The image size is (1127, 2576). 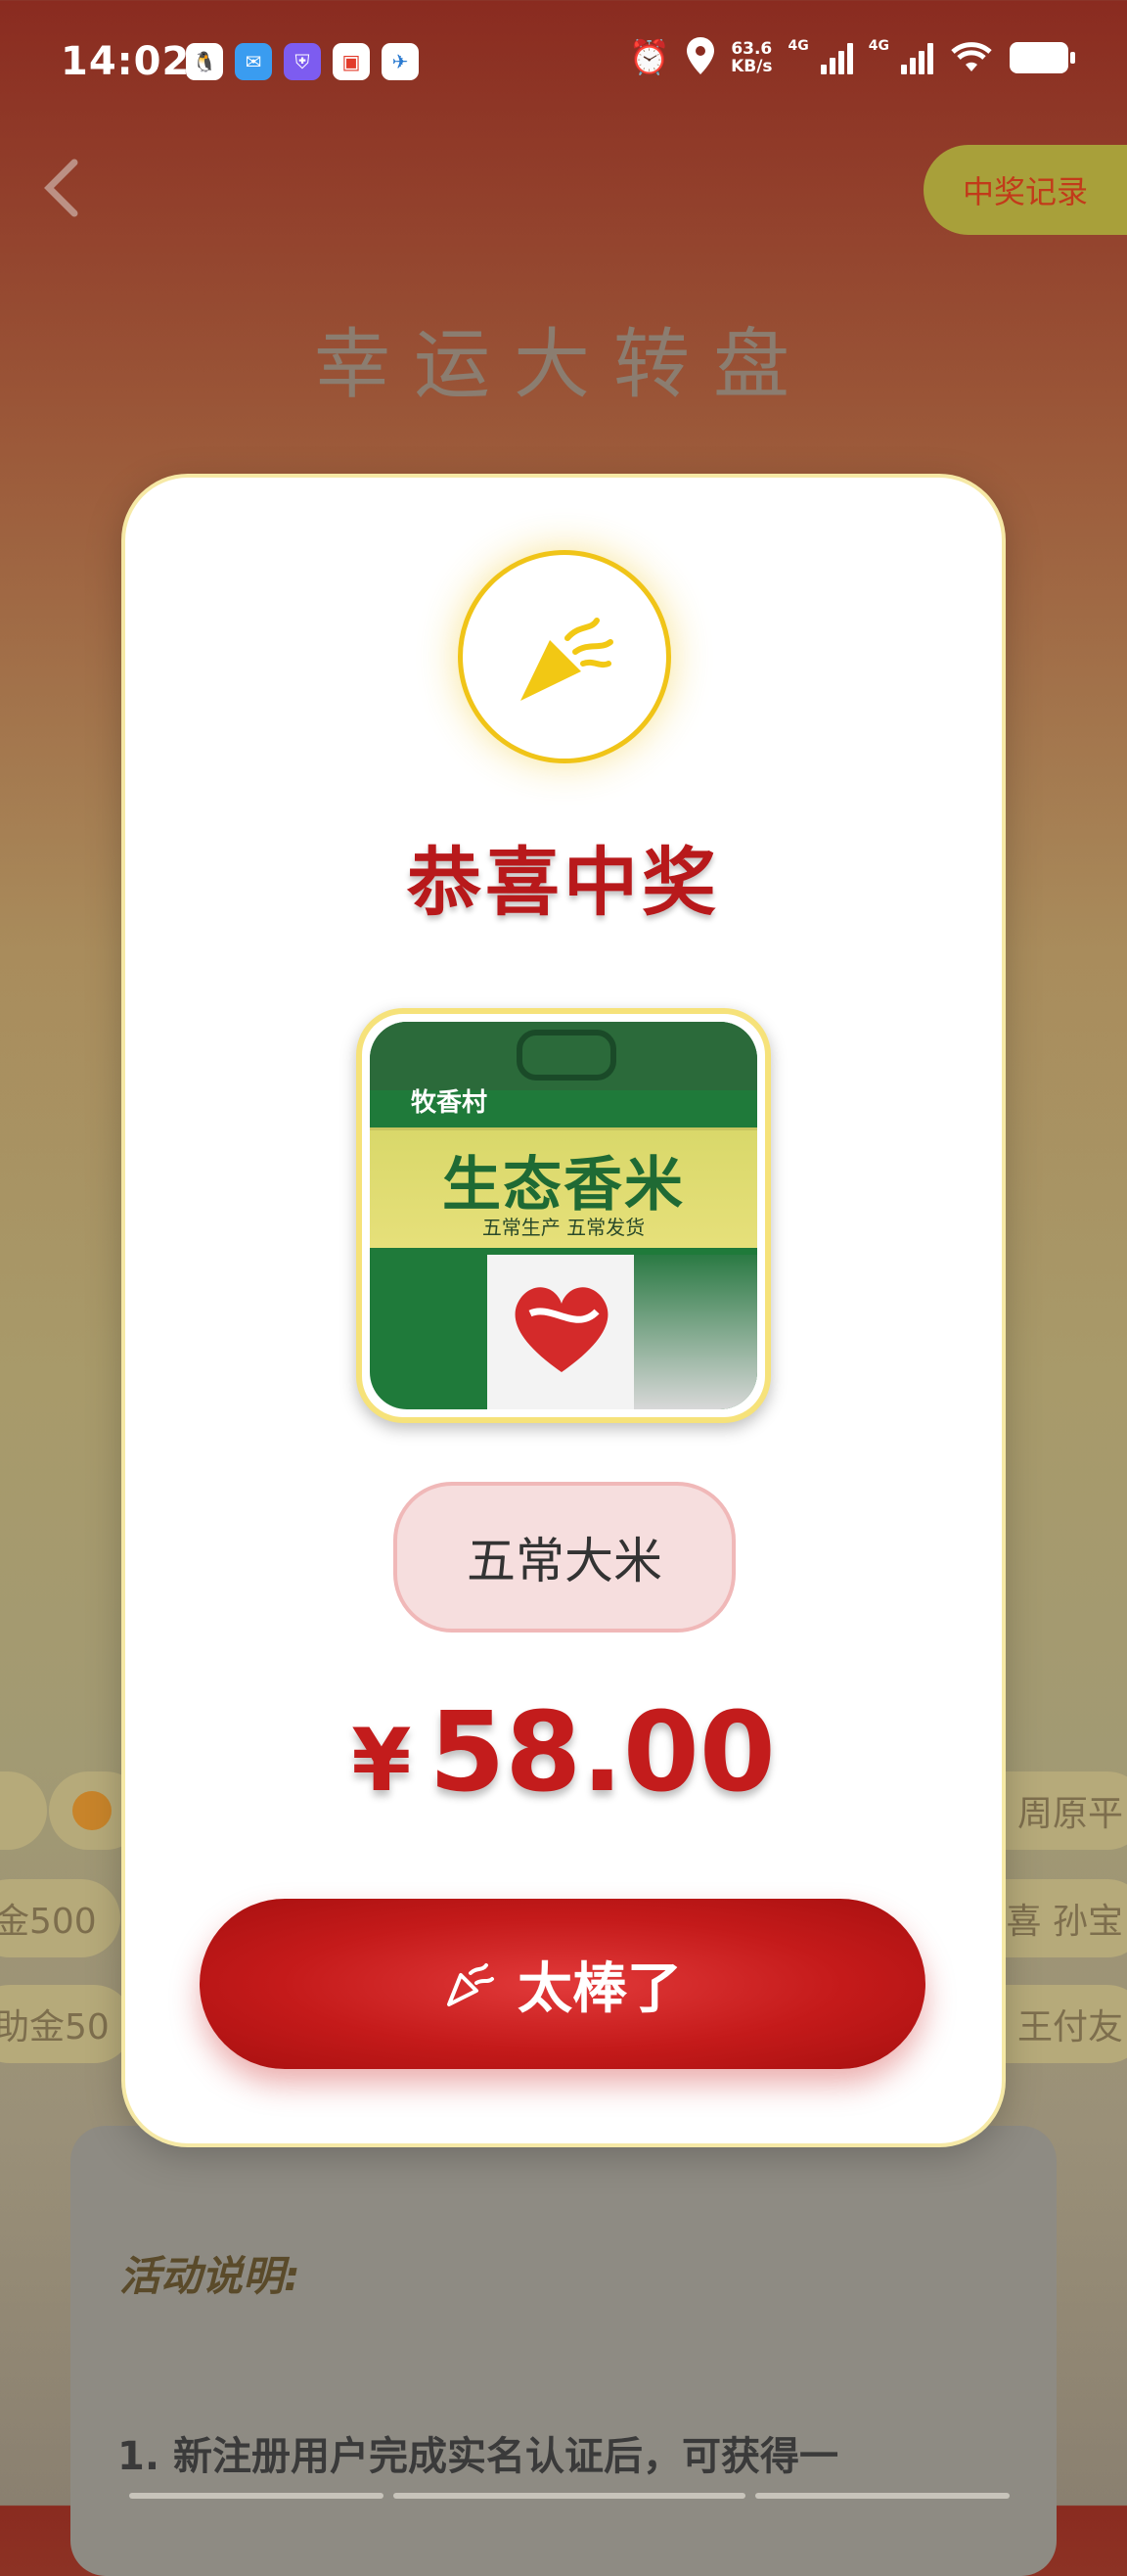 I want to click on status-bar: 14:02 🐧 ✉ ⛨ ▣ ✈ ⏰ 63.6 KB/s 4G 4G, so click(x=563, y=68).